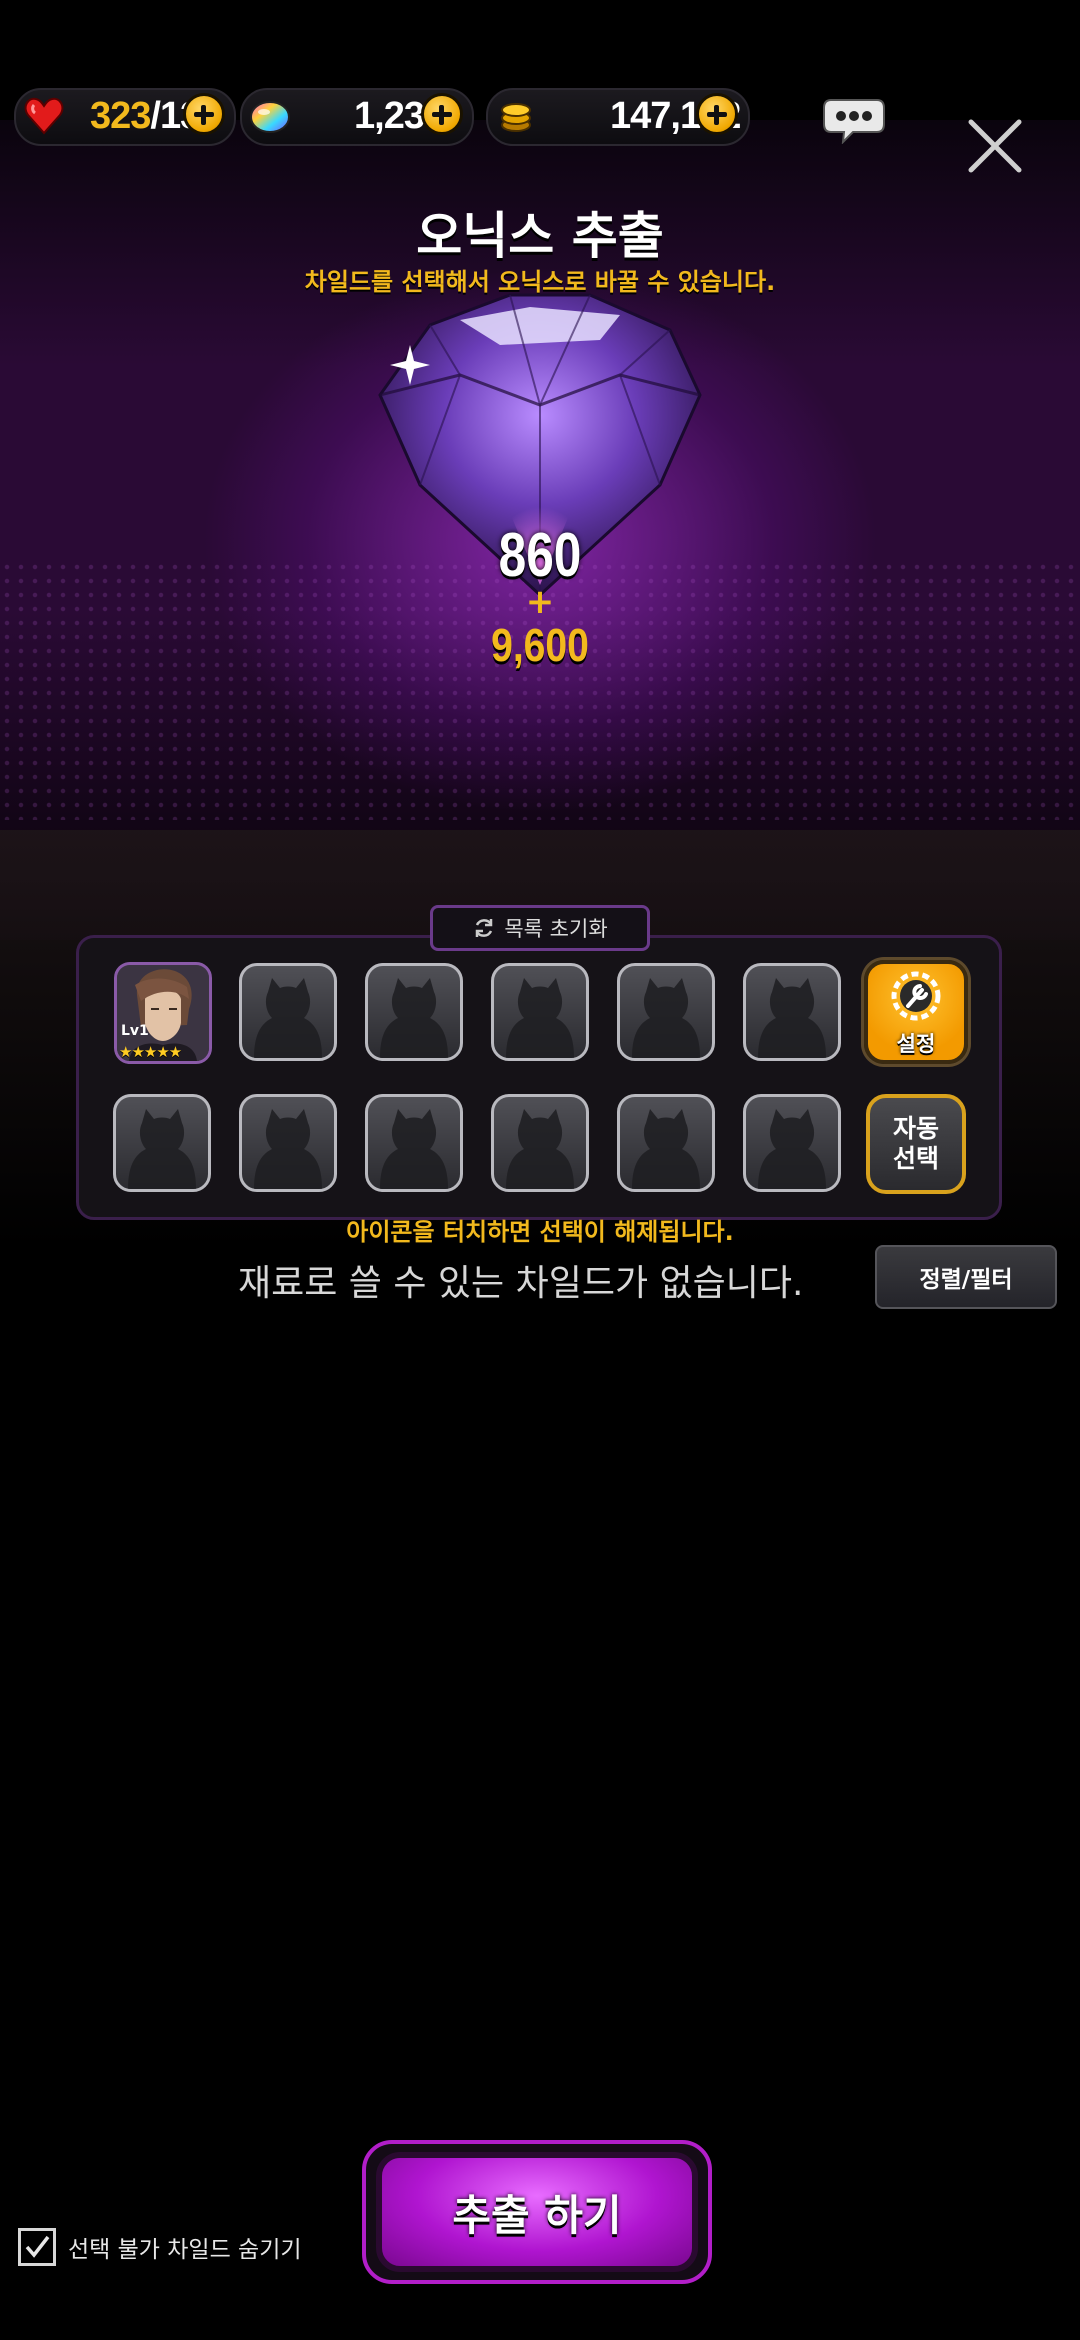 The width and height of the screenshot is (1080, 2340). Describe the element at coordinates (540, 1232) in the screenshot. I see `deselect-hint: 아이콘을 터치하면 선택이 해제됩니다.` at that location.